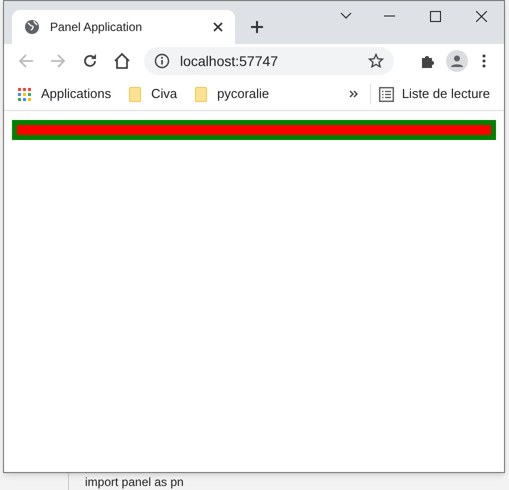  What do you see at coordinates (90, 61) in the screenshot?
I see `reload-icon` at bounding box center [90, 61].